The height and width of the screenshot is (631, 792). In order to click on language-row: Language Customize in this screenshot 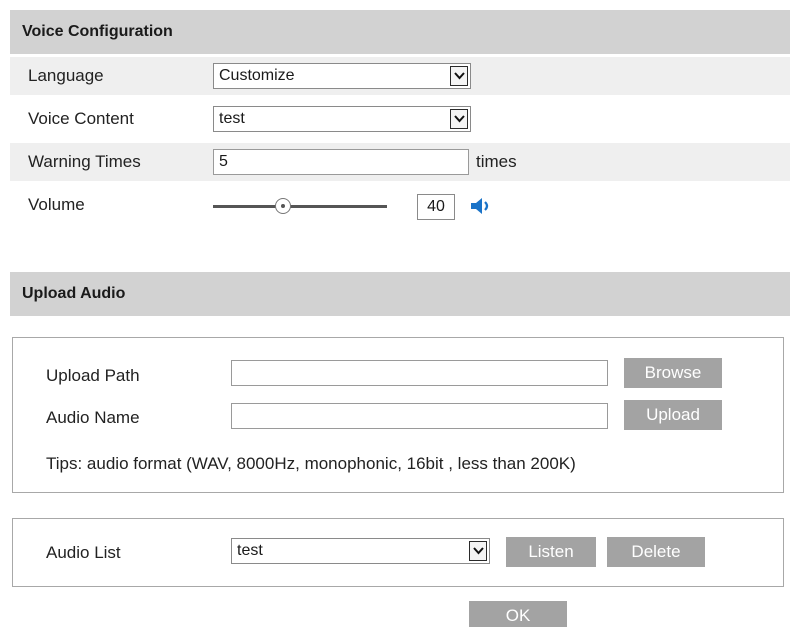, I will do `click(400, 76)`.